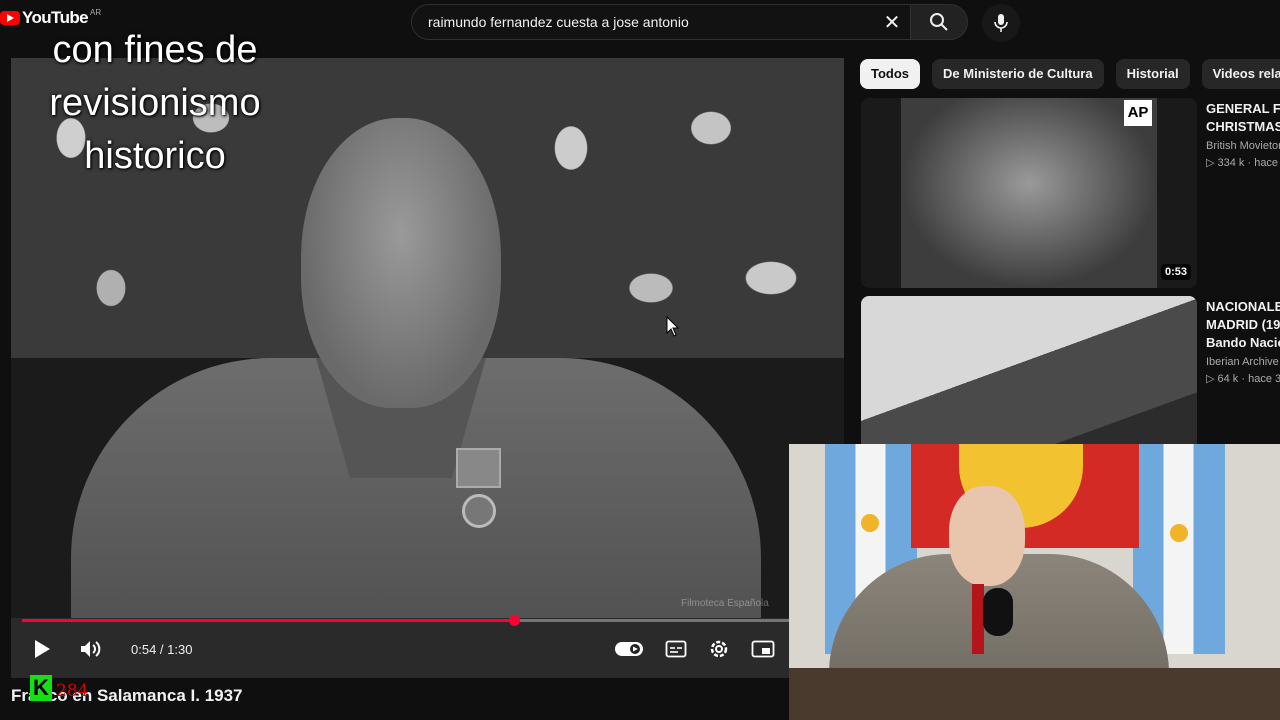  I want to click on subtitles-button, so click(676, 649).